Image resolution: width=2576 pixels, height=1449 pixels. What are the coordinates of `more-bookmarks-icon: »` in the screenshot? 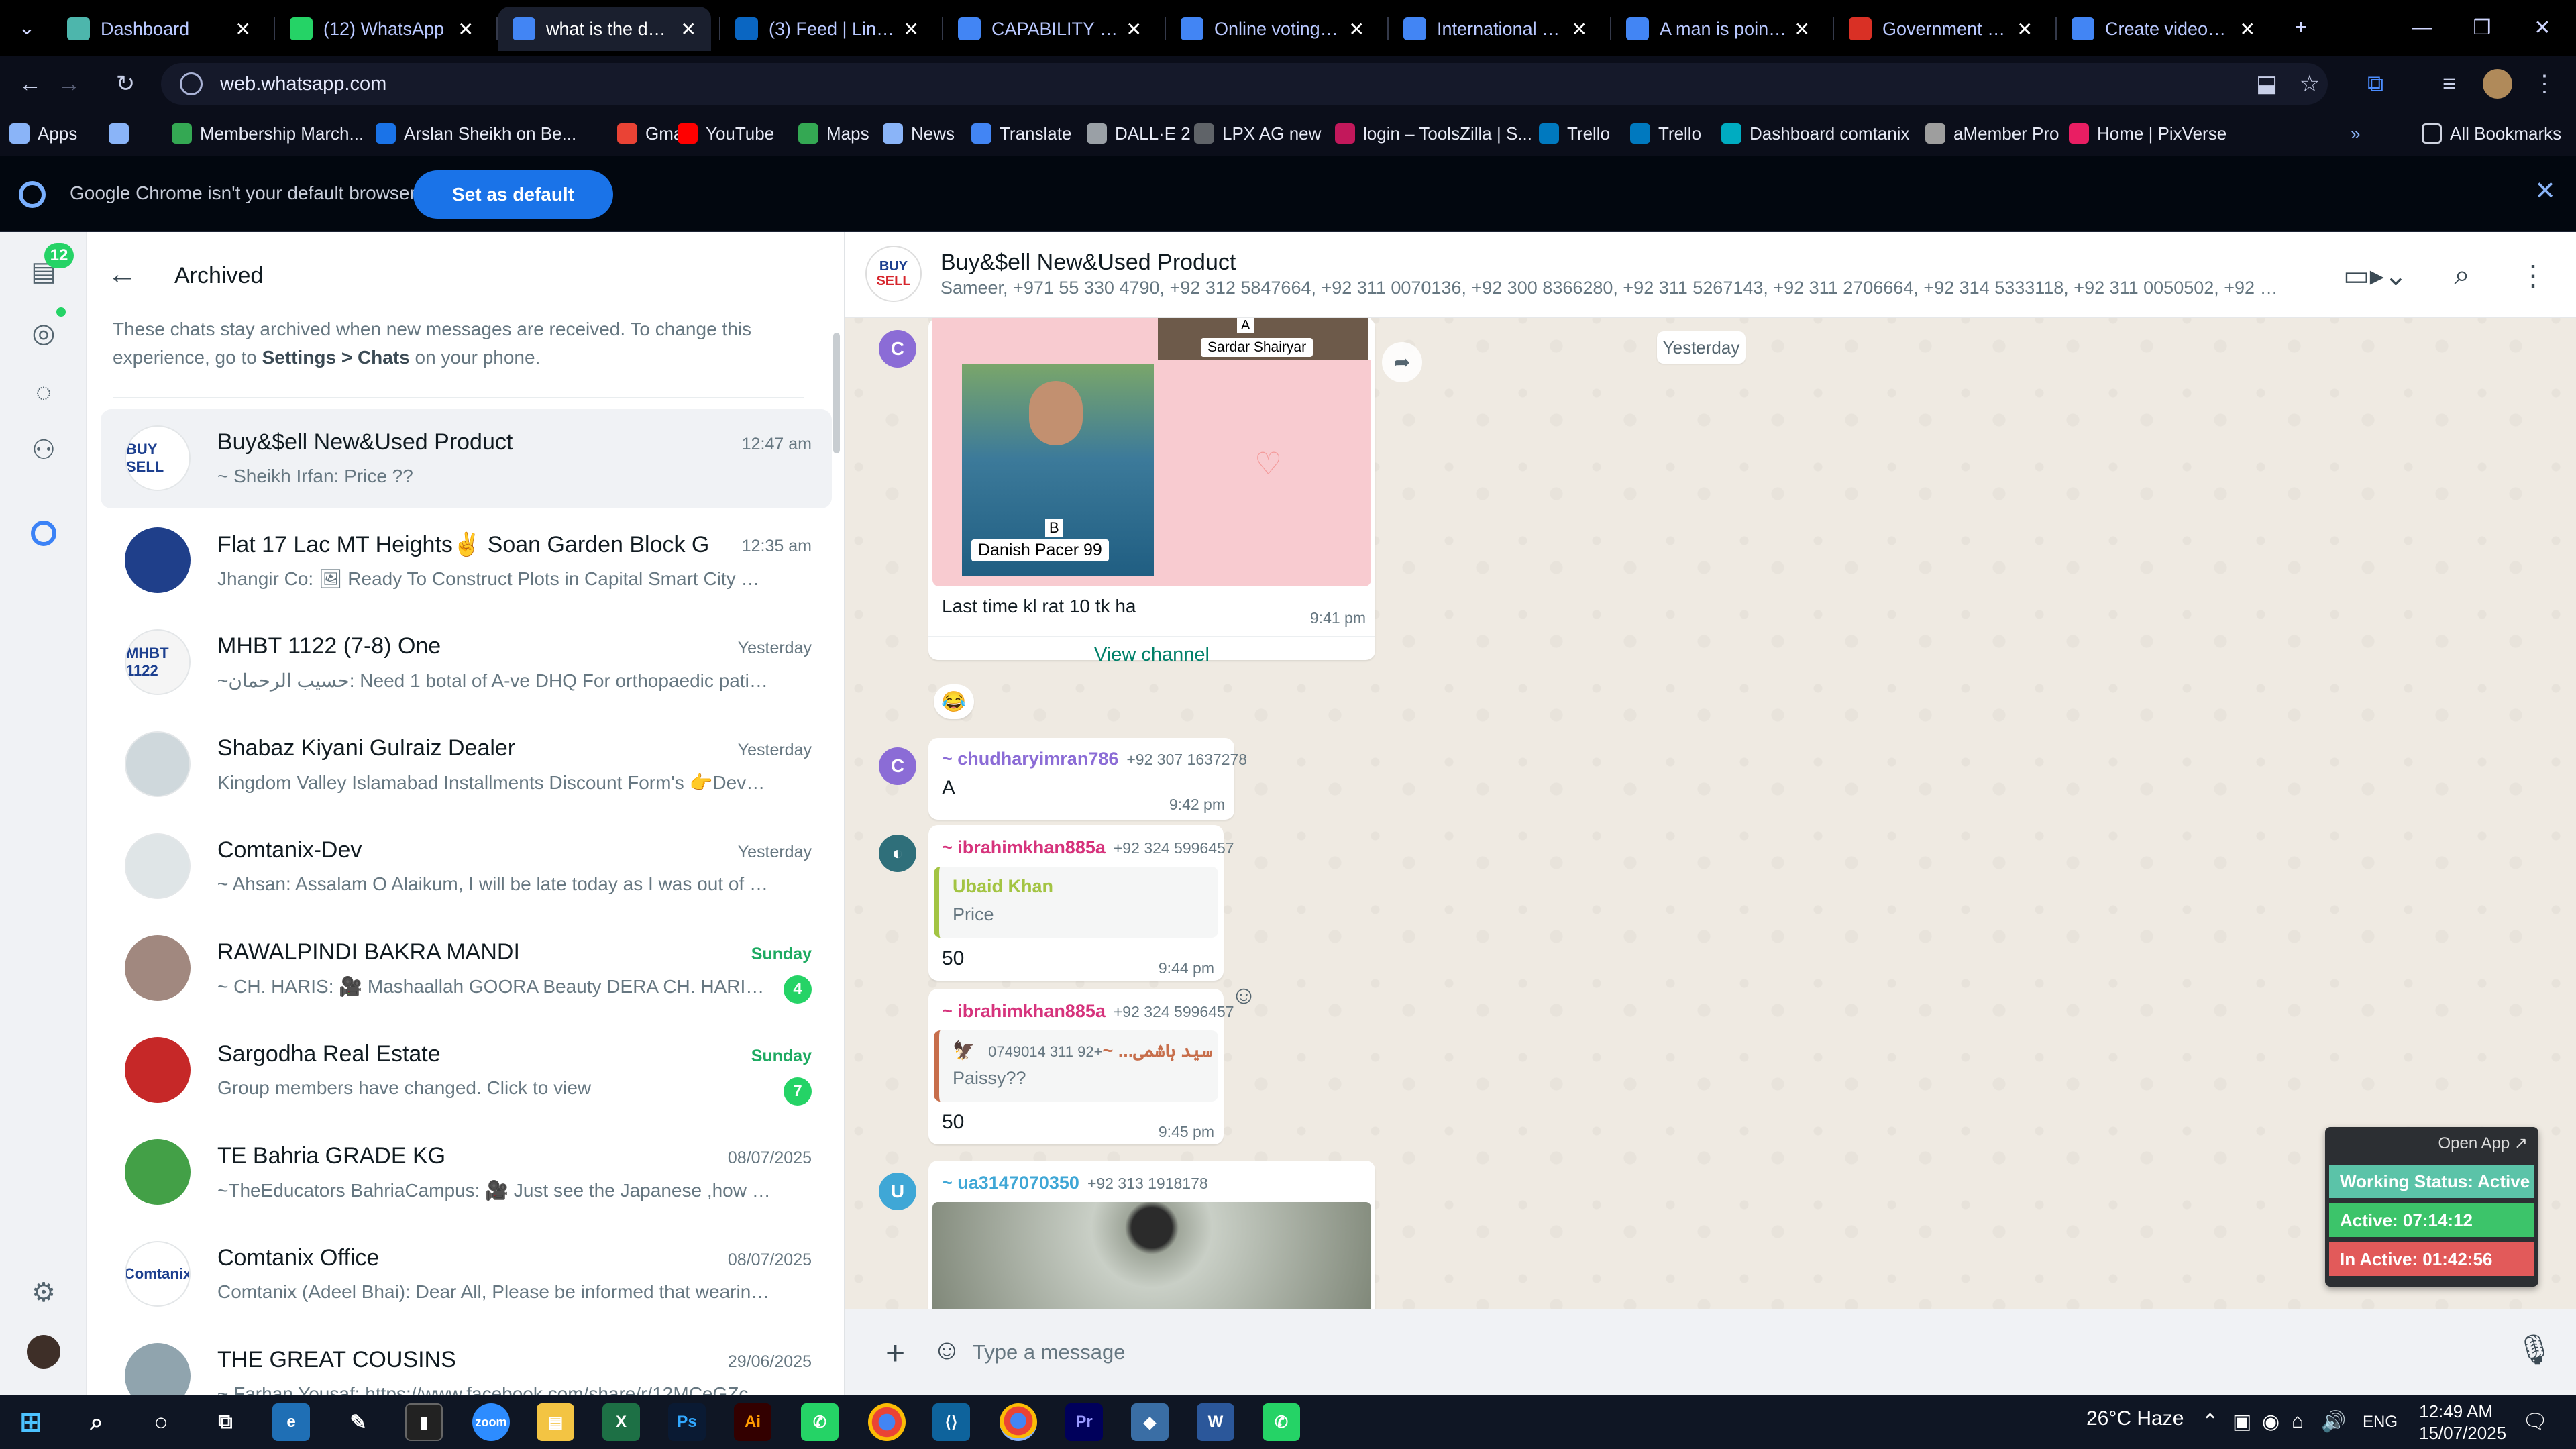 It's located at (2355, 133).